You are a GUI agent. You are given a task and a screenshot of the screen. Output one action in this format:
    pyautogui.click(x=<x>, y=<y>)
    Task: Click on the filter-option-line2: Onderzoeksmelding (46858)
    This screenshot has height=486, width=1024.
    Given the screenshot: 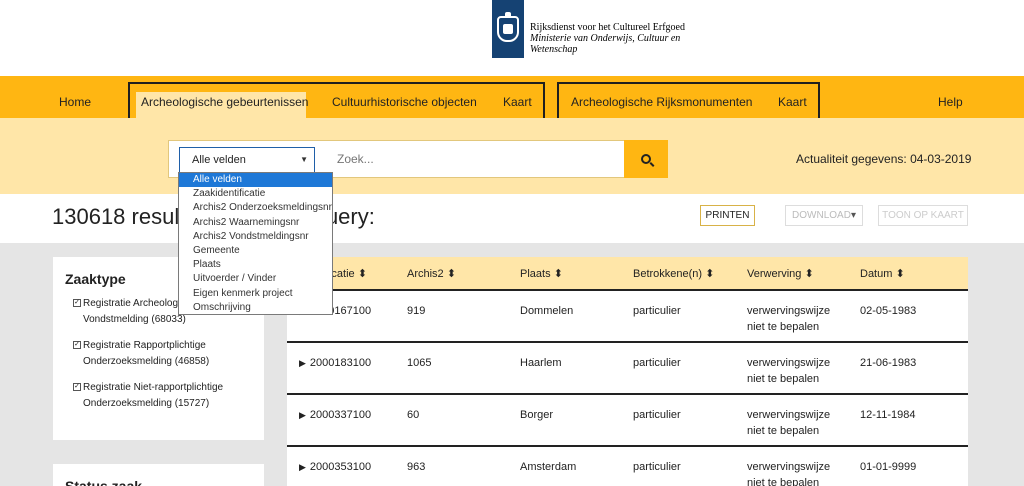 What is the action you would take?
    pyautogui.click(x=146, y=361)
    